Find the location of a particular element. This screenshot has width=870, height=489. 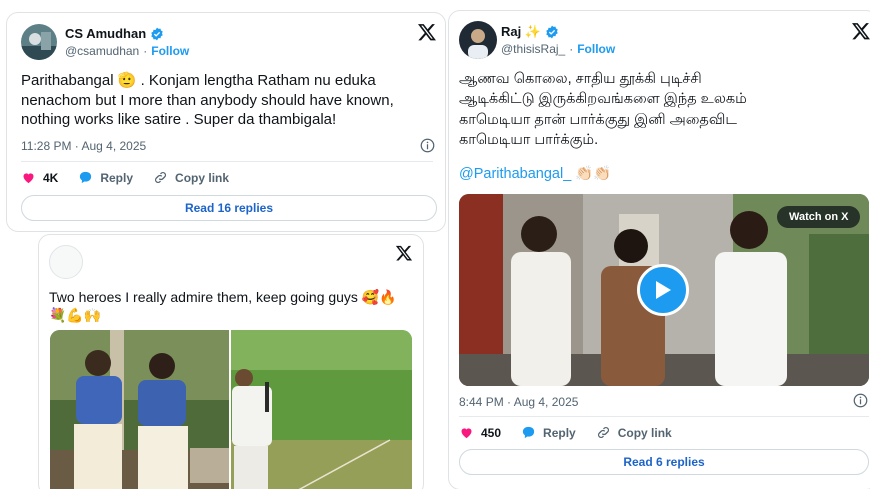

tweet-photo-grid is located at coordinates (231, 409).